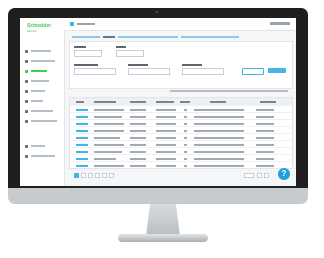 The height and width of the screenshot is (258, 324). Describe the element at coordinates (43, 156) in the screenshot. I see `sidebar-item-account` at that location.